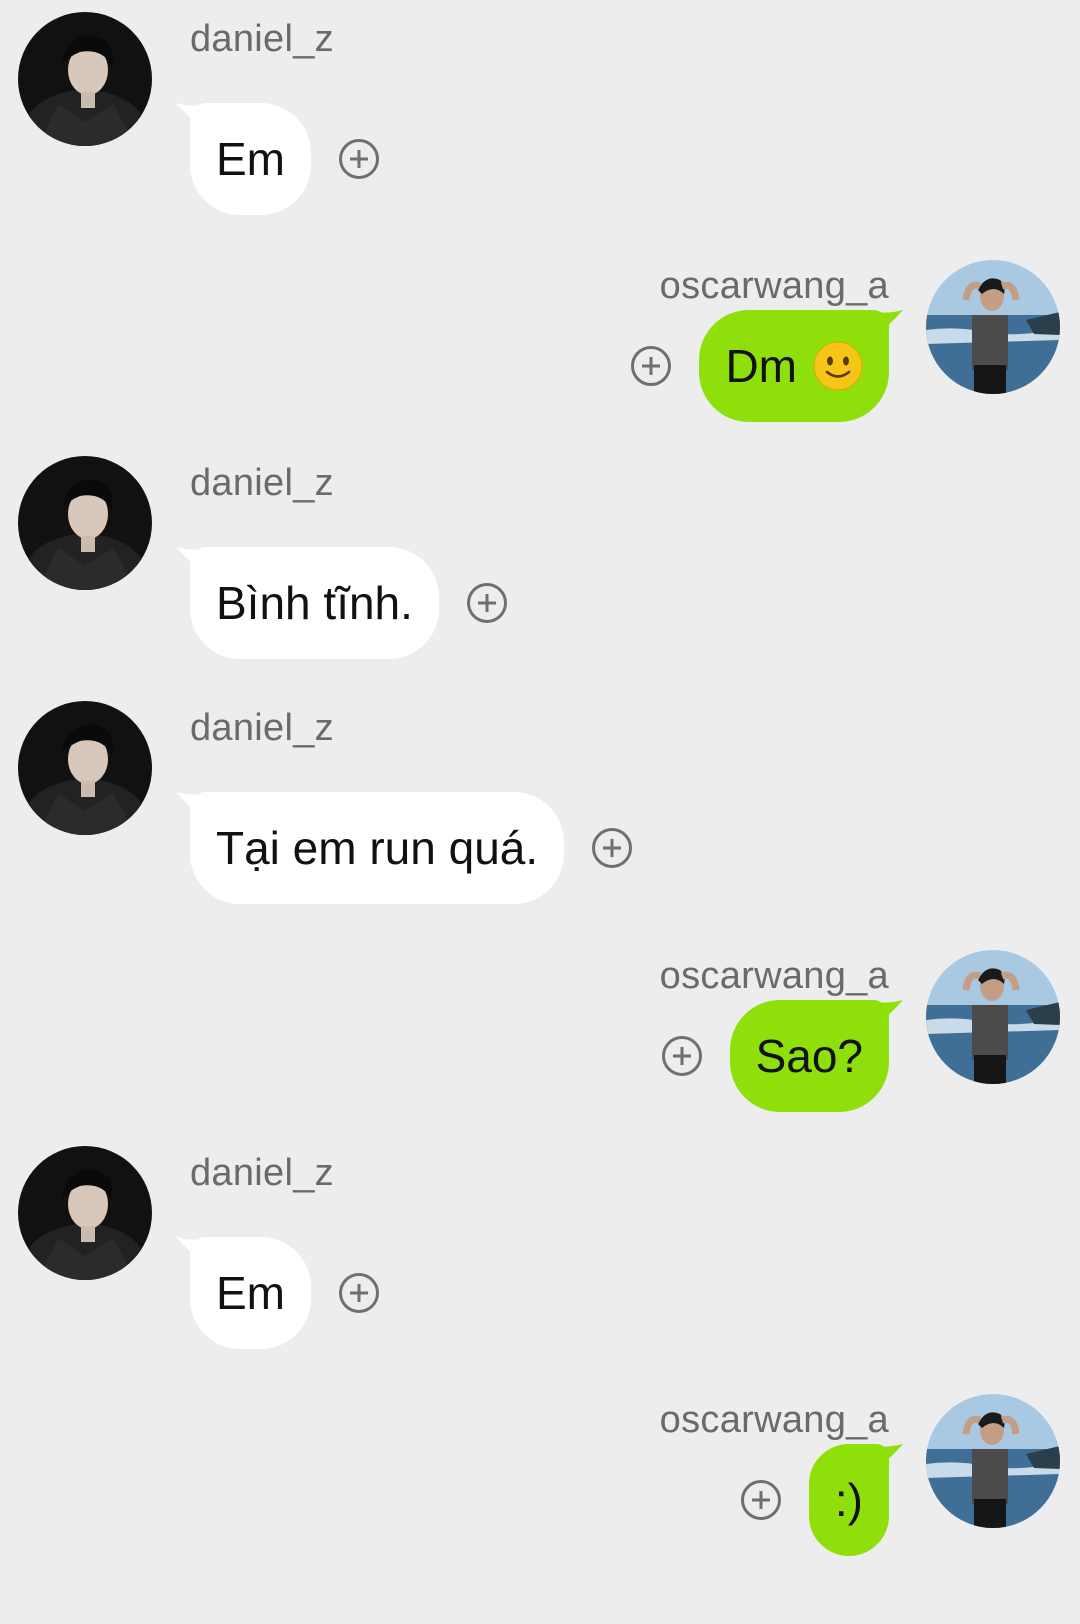 This screenshot has height=1624, width=1080. What do you see at coordinates (540, 1499) in the screenshot?
I see `message-row: oscarwang_a :)` at bounding box center [540, 1499].